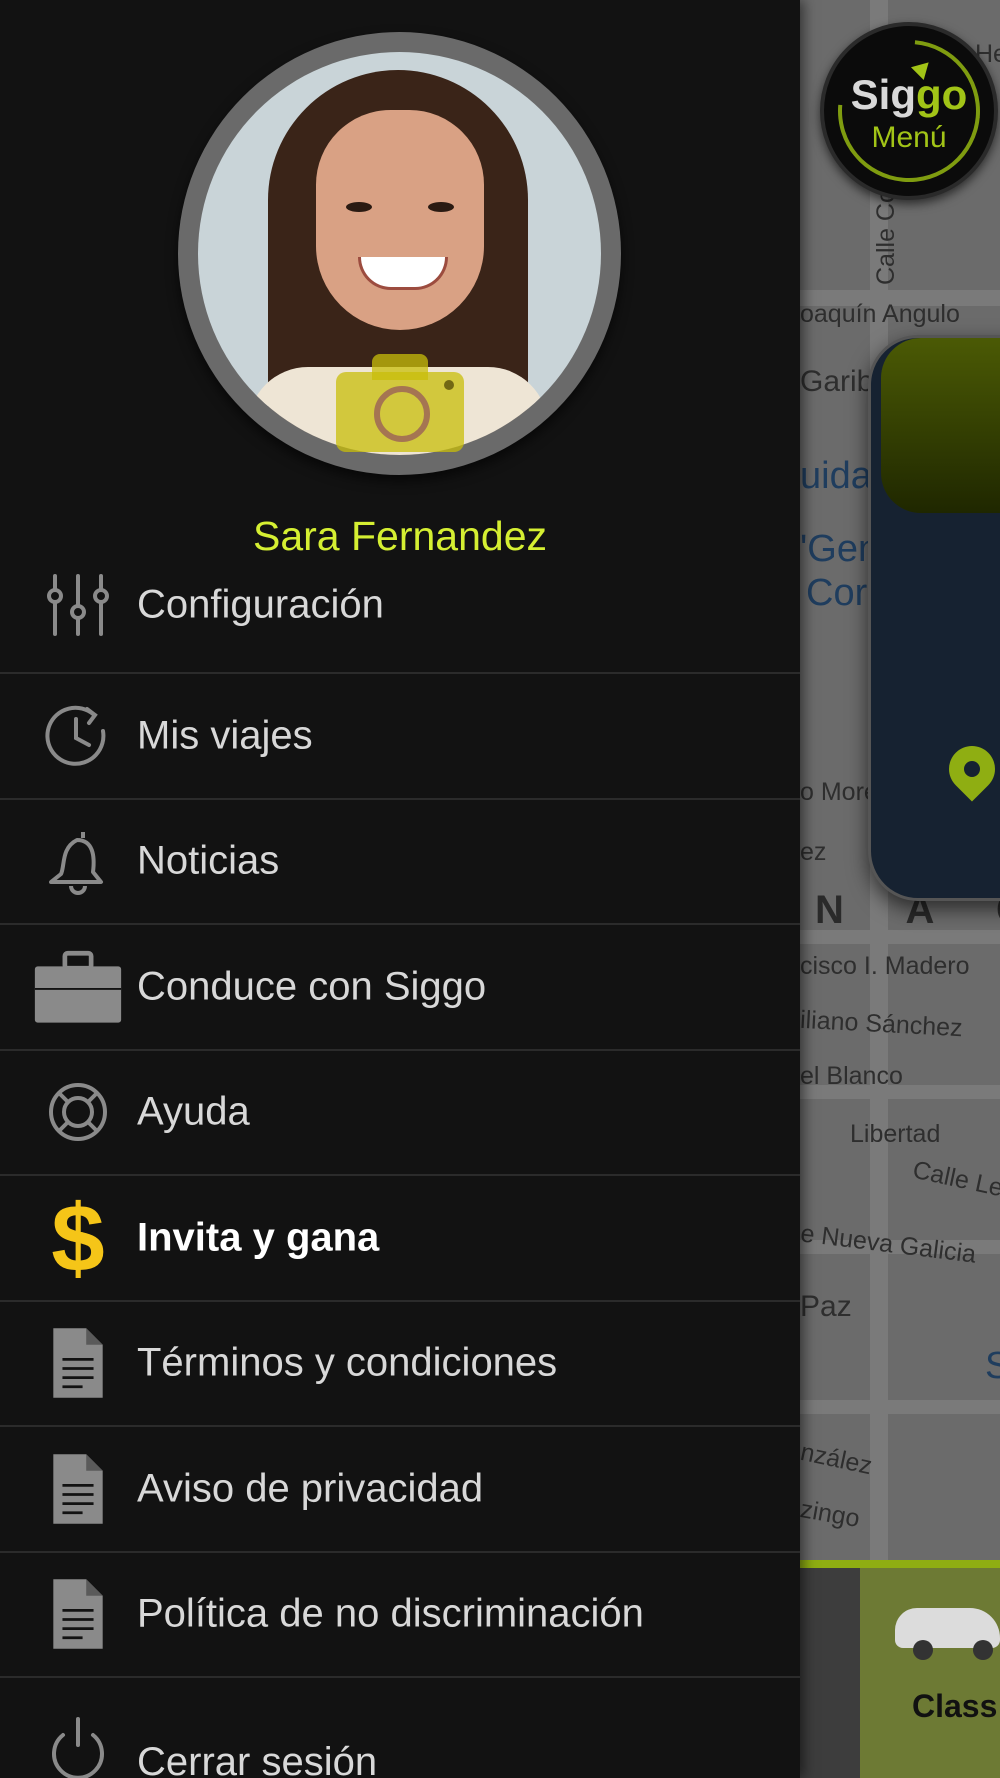 The width and height of the screenshot is (1000, 1778). I want to click on menu-item-label: Aviso de privacidad, so click(310, 1488).